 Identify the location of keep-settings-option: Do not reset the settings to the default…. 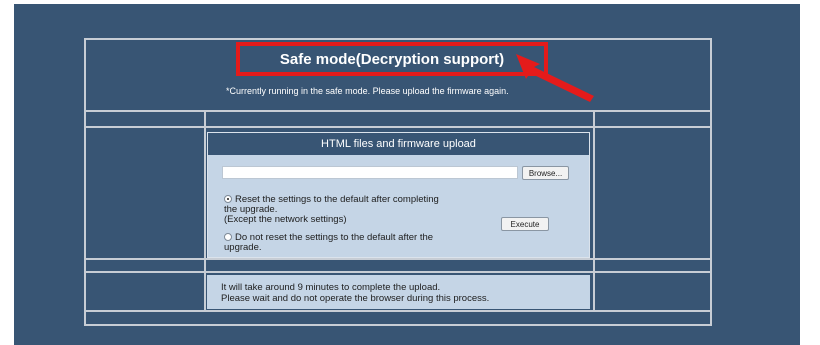
(328, 243).